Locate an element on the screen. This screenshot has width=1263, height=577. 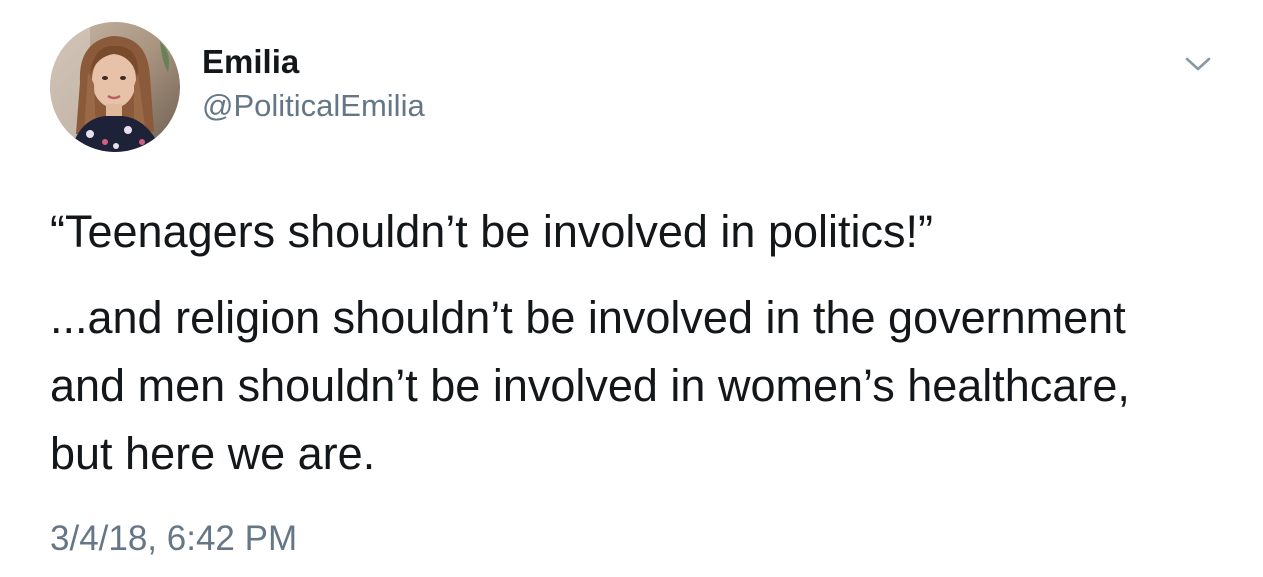
chevron-down-icon is located at coordinates (1198, 64).